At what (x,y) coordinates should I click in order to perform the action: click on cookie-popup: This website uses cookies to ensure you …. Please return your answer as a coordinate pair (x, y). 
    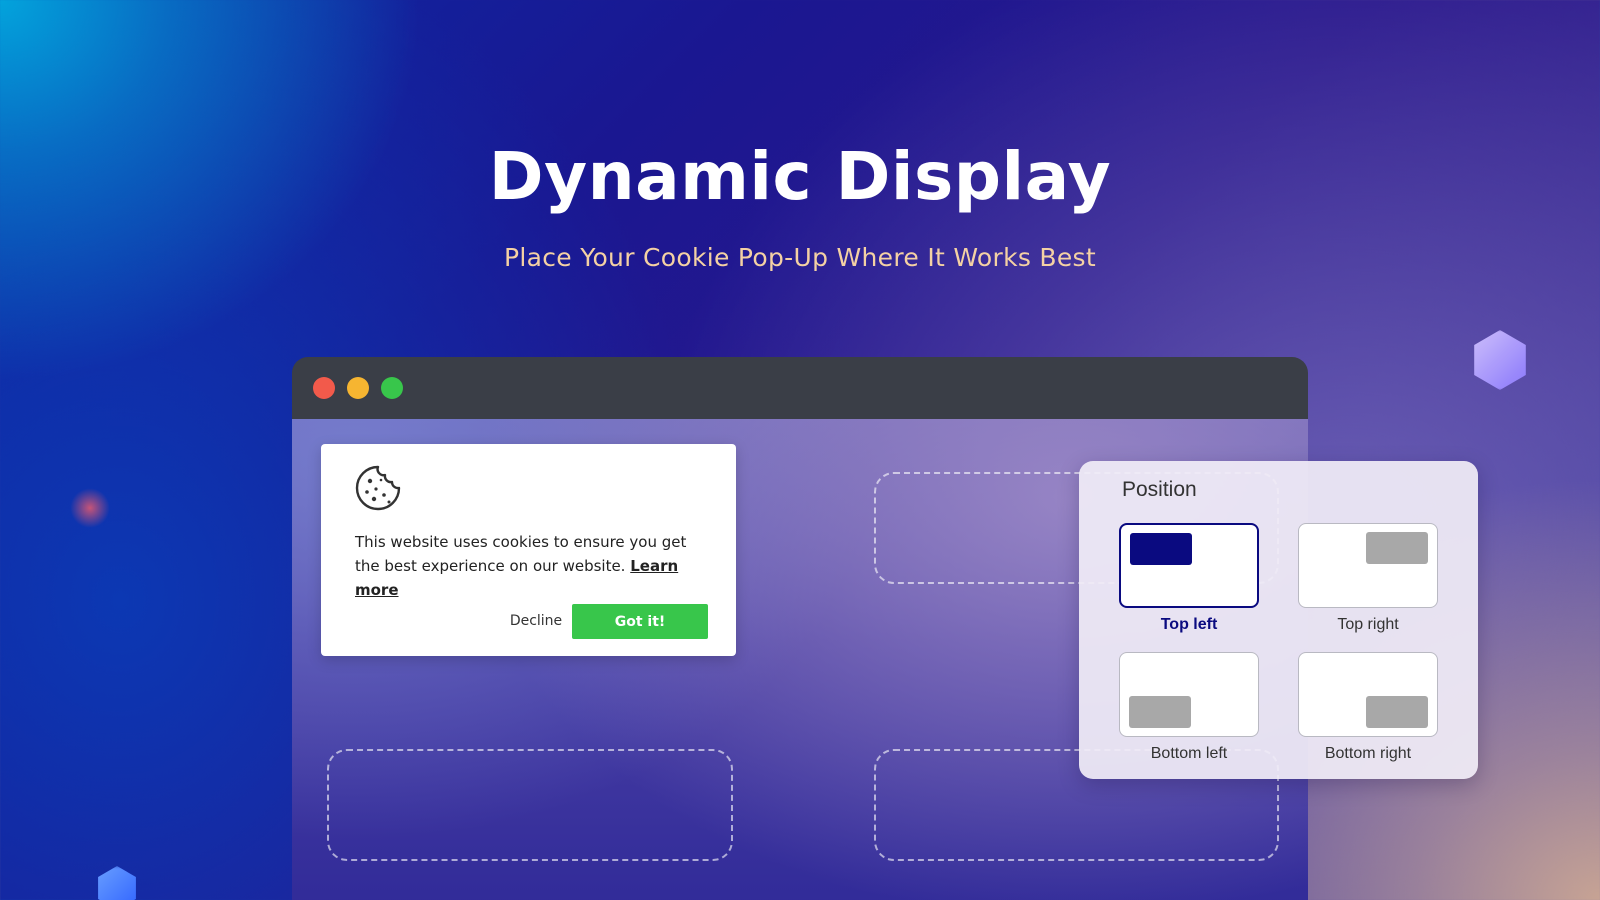
    Looking at the image, I should click on (528, 550).